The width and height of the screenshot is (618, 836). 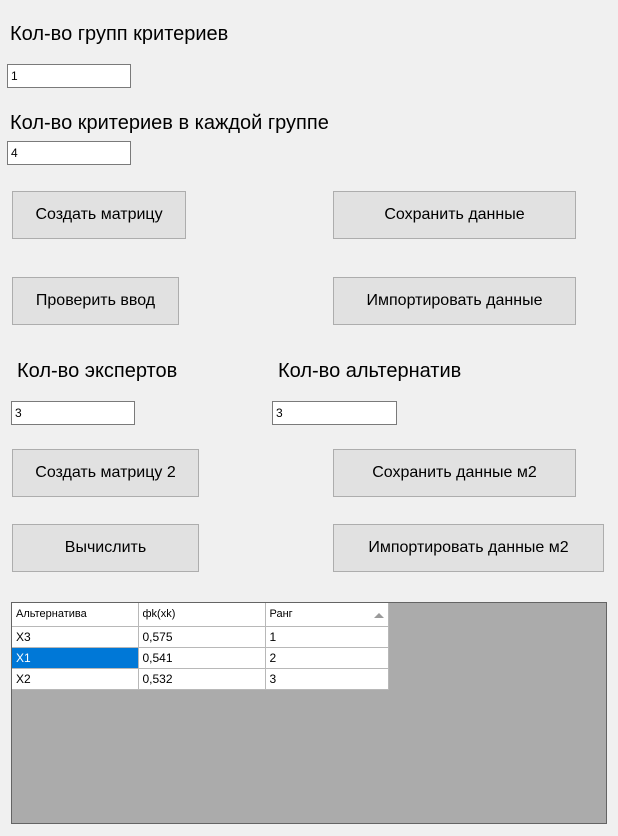 What do you see at coordinates (119, 34) in the screenshot?
I see `groups-count-label: Кол-во групп критериев` at bounding box center [119, 34].